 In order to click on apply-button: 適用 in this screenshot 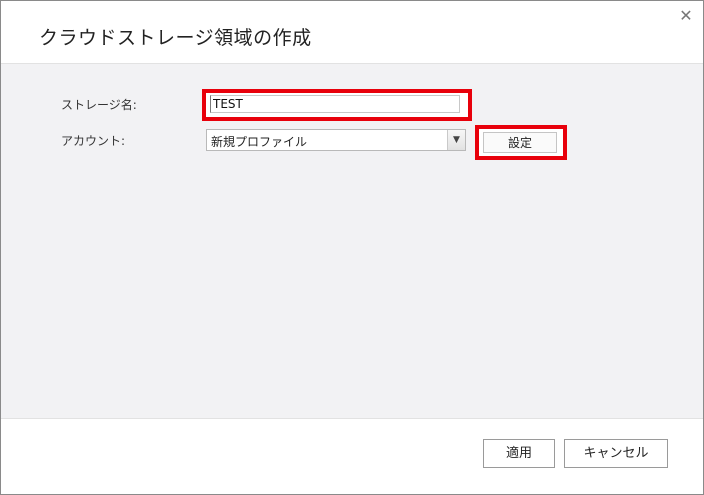, I will do `click(519, 453)`.